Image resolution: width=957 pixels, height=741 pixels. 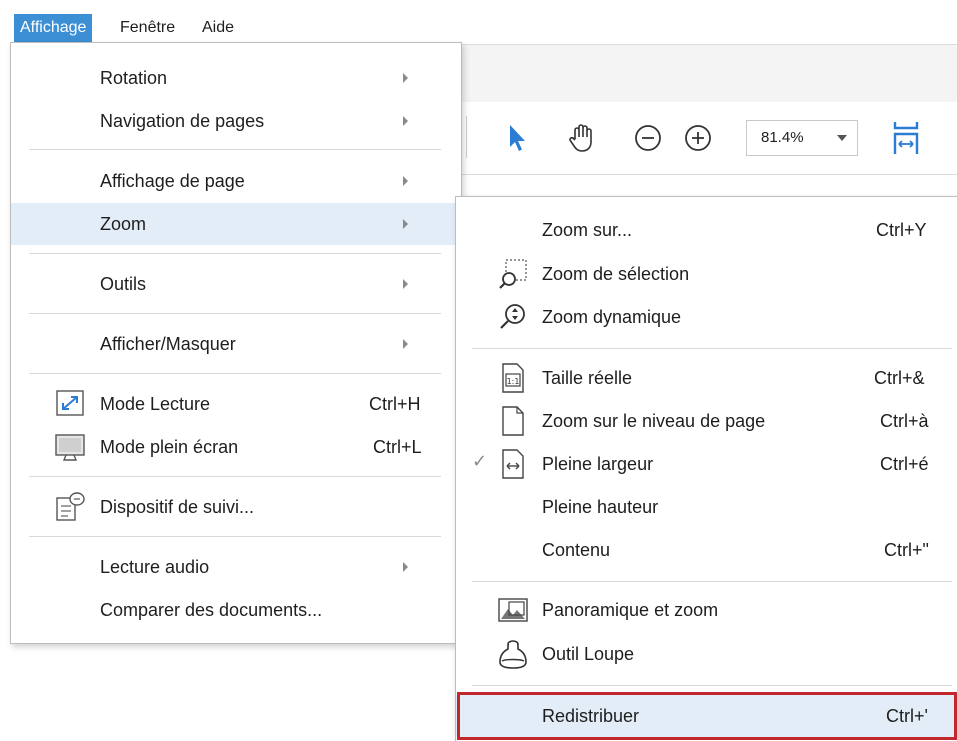 I want to click on zoom-in-icon, so click(x=698, y=138).